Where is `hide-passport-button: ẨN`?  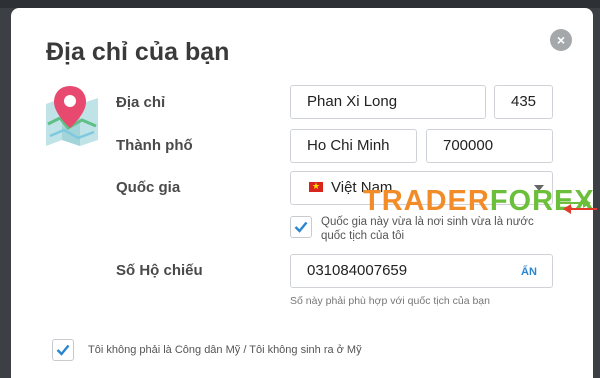 hide-passport-button: ẨN is located at coordinates (529, 272).